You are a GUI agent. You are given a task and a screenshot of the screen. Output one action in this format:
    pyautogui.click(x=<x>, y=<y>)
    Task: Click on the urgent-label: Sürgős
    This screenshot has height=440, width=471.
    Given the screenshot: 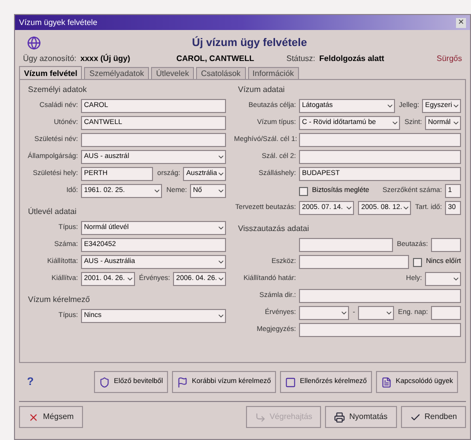 What is the action you would take?
    pyautogui.click(x=449, y=58)
    